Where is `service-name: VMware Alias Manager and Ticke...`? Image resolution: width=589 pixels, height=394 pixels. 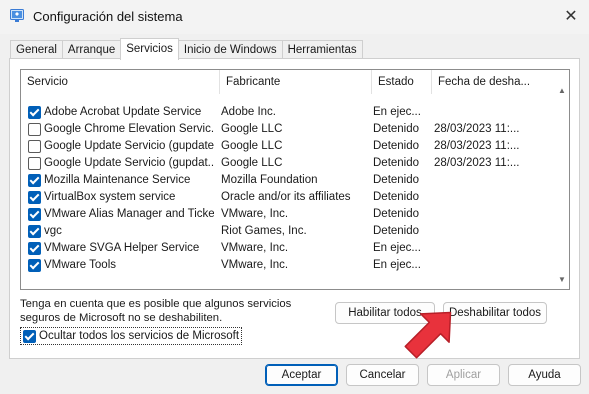 service-name: VMware Alias Manager and Ticke... is located at coordinates (129, 214).